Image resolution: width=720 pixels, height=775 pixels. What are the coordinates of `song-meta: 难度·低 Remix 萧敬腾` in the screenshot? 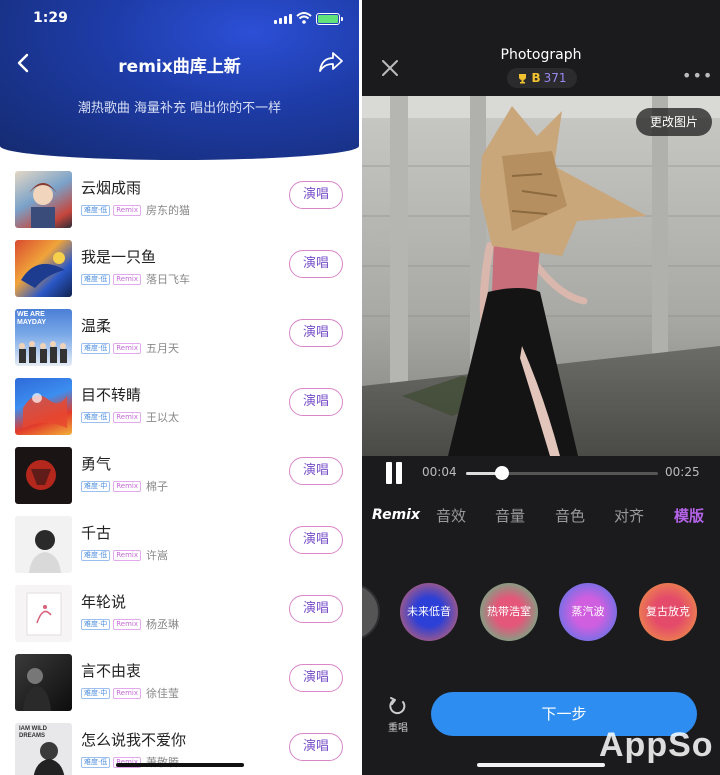 It's located at (130, 762).